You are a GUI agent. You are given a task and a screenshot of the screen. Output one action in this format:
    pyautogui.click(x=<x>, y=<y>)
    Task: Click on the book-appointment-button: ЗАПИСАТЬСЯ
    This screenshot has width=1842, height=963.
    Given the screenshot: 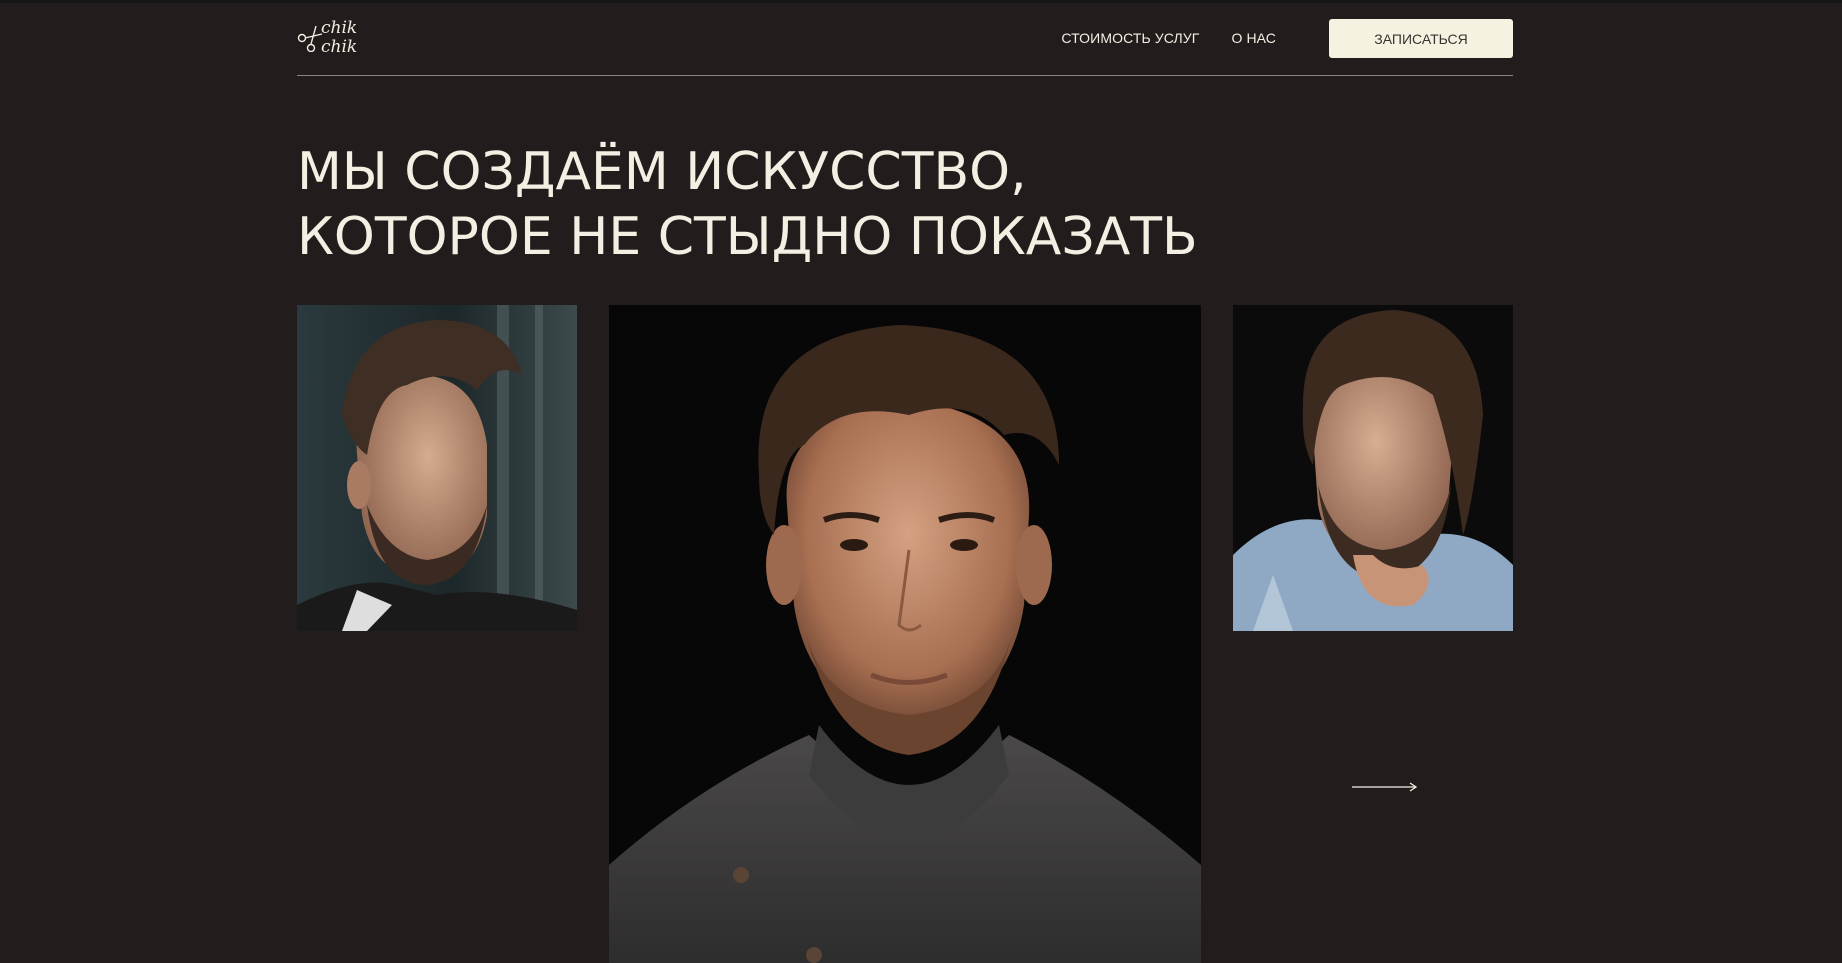 What is the action you would take?
    pyautogui.click(x=1421, y=38)
    